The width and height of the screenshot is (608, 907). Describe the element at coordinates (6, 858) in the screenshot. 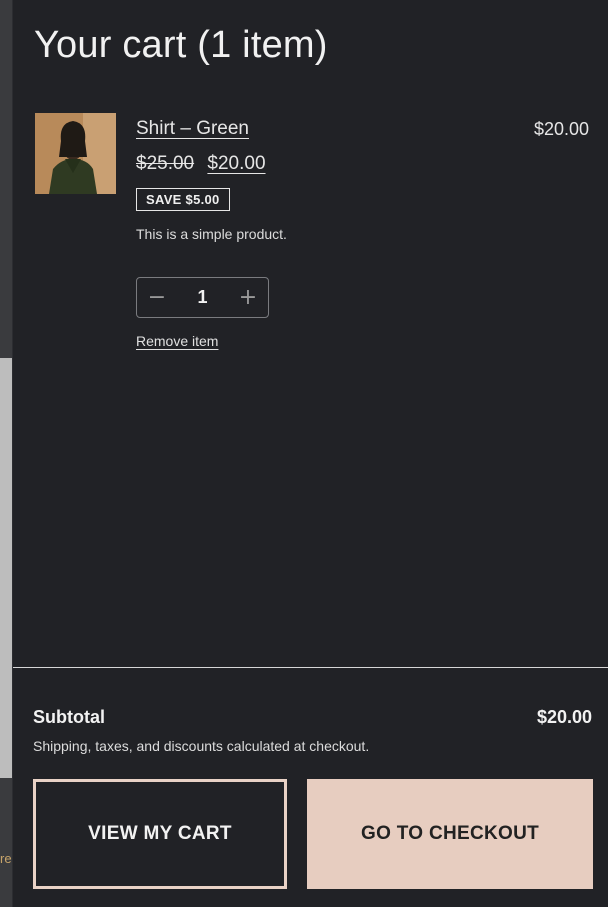

I see `backdrop-peek-text: re` at that location.